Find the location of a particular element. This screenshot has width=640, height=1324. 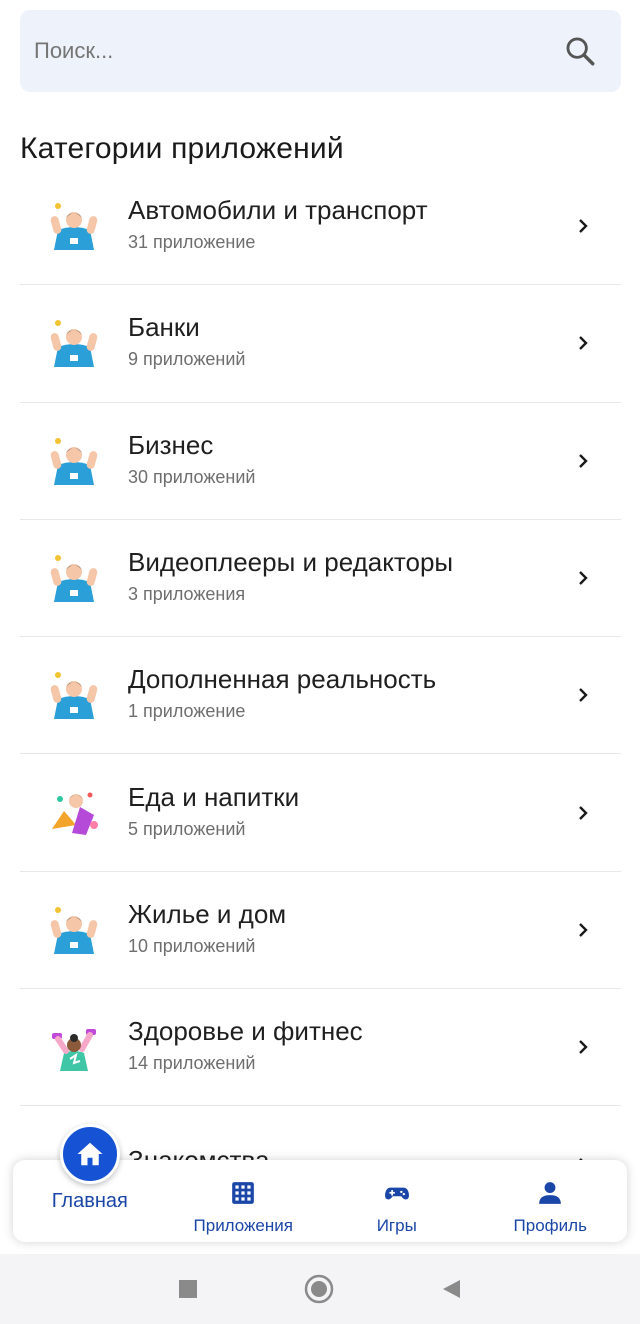

nav-apps: Приложения is located at coordinates (244, 1201).